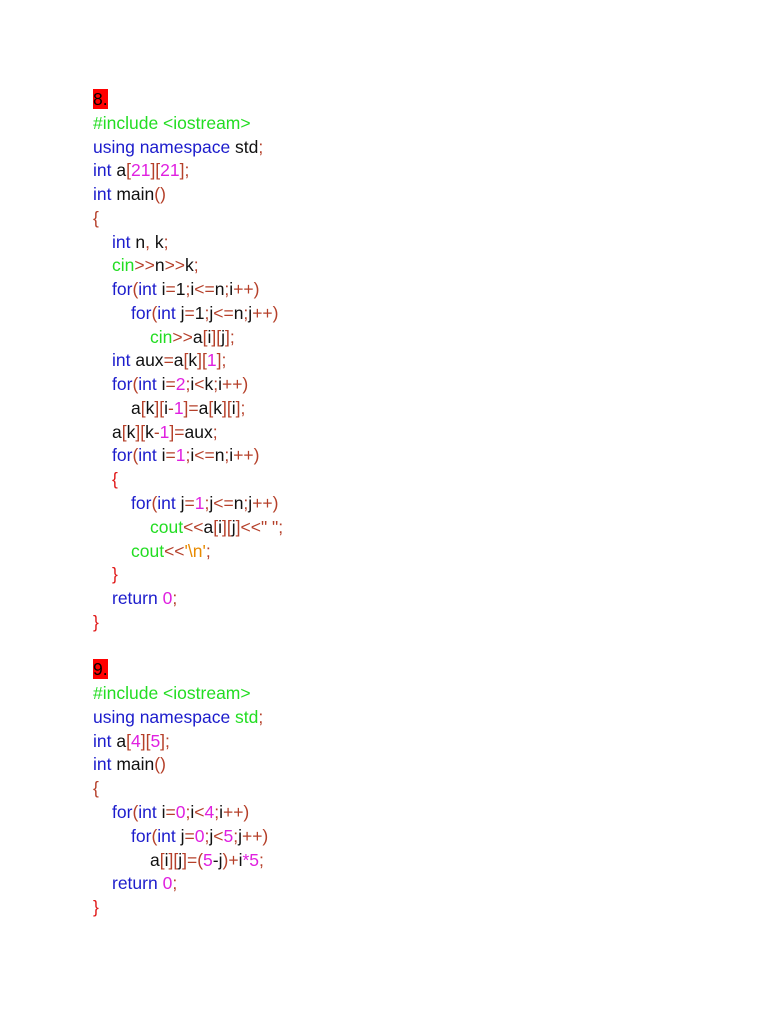 The height and width of the screenshot is (1024, 768). I want to click on code-token: 21, so click(140, 170).